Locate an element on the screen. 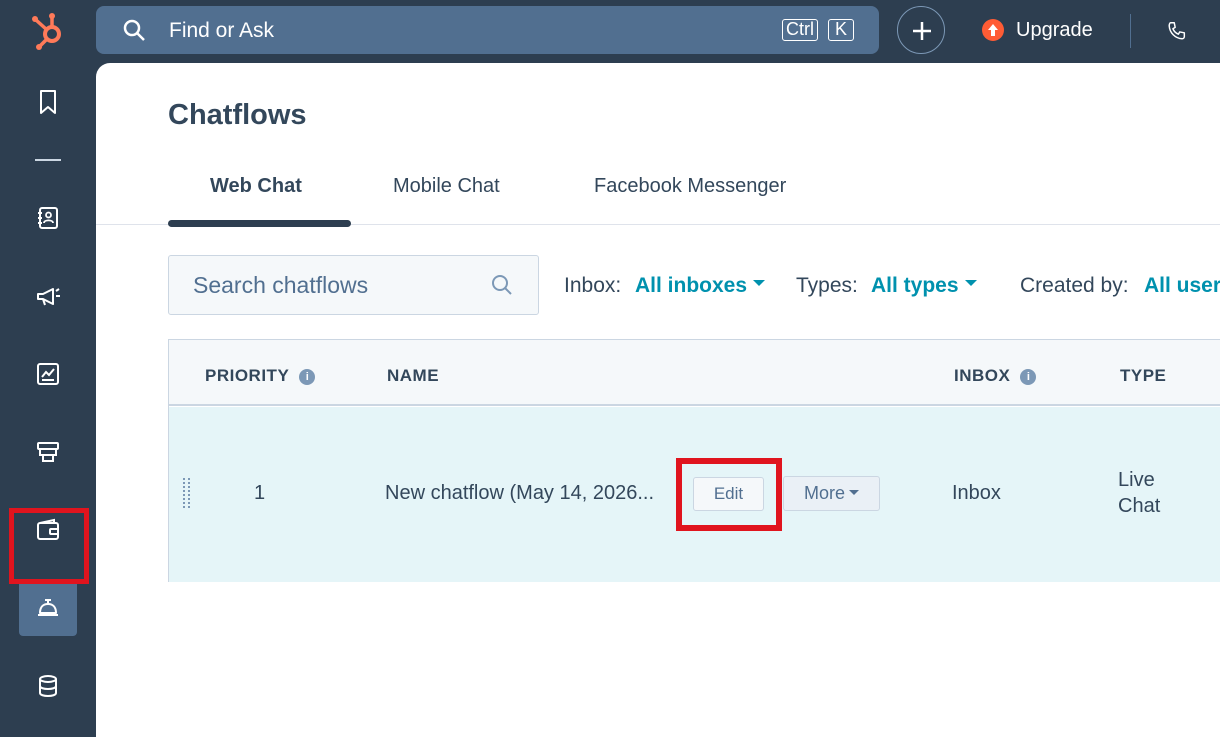  inbox-filter-value: All inboxes is located at coordinates (691, 285).